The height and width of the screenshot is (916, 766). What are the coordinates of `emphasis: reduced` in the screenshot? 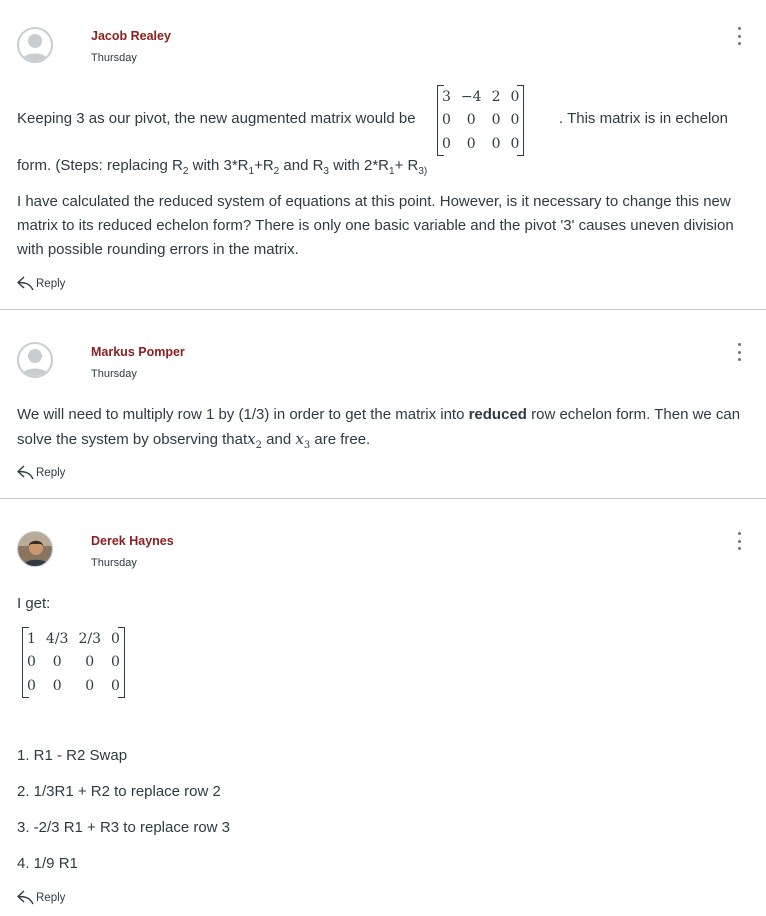 It's located at (497, 414).